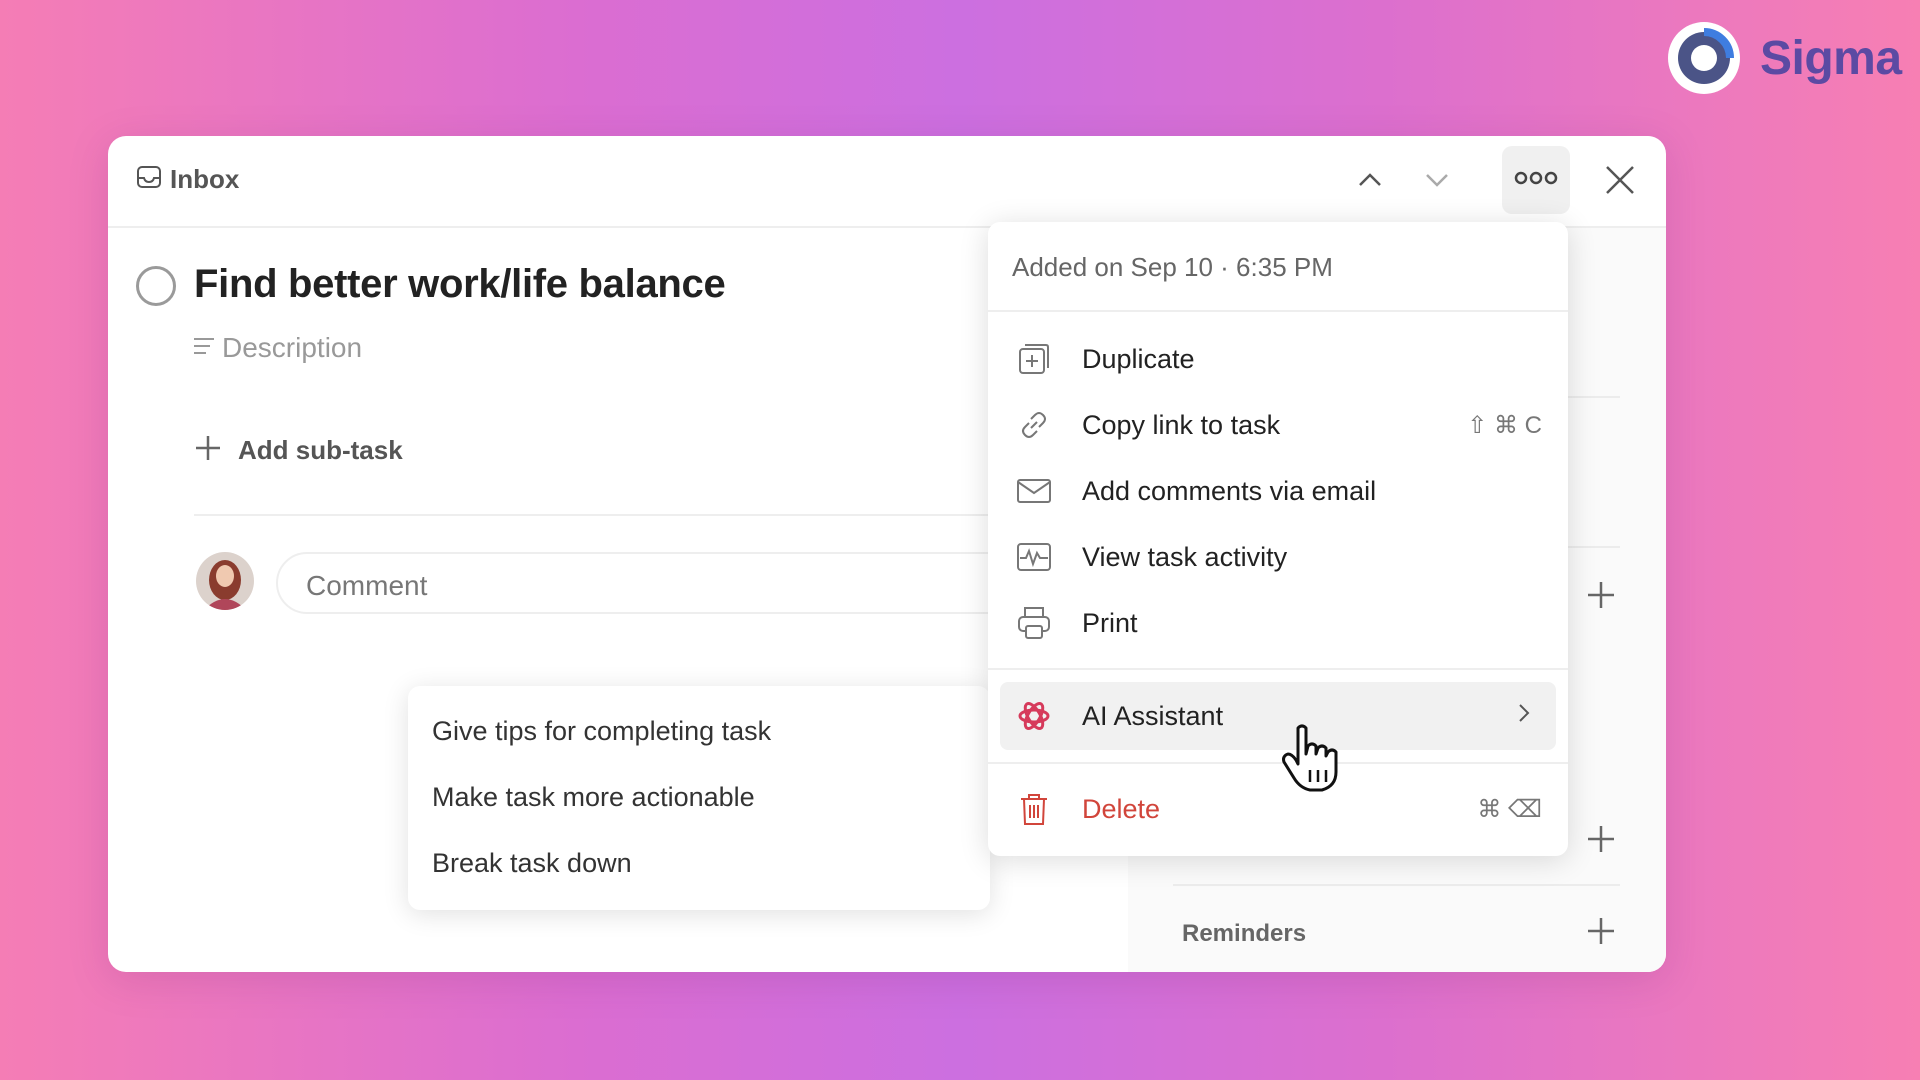 The image size is (1920, 1080). Describe the element at coordinates (1034, 809) in the screenshot. I see `trash-icon` at that location.